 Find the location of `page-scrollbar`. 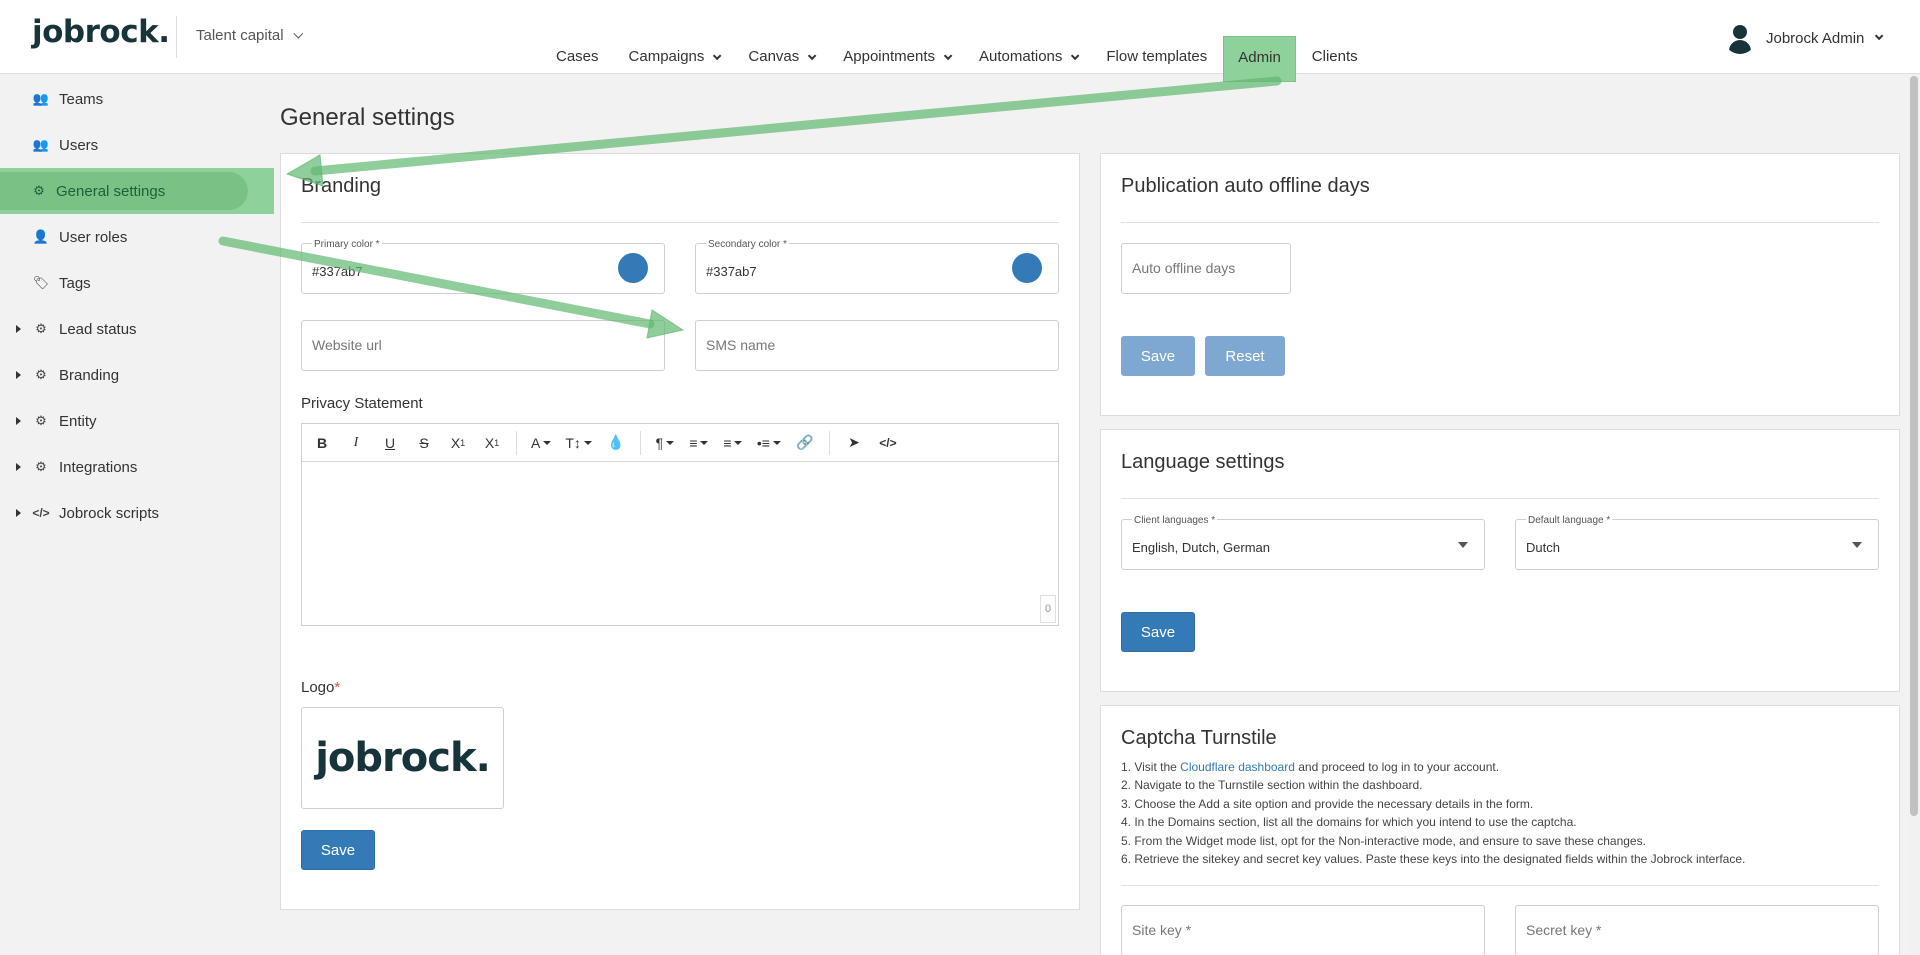

page-scrollbar is located at coordinates (1914, 514).